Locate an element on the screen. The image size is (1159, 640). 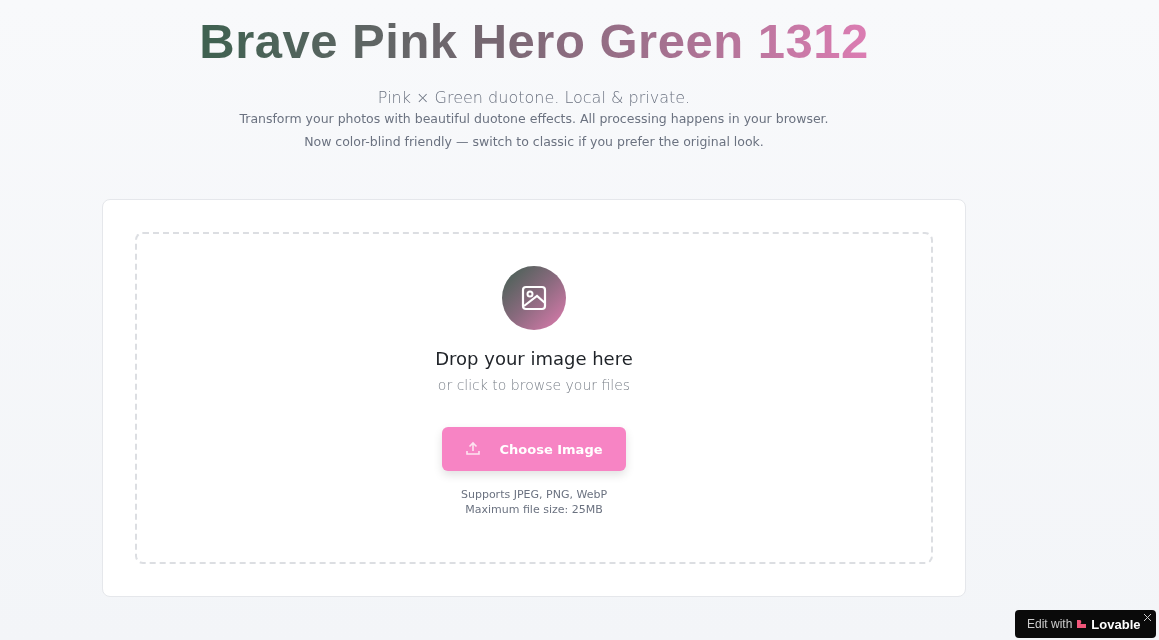
edit-with-badge: Edit with Lovable is located at coordinates (1085, 624).